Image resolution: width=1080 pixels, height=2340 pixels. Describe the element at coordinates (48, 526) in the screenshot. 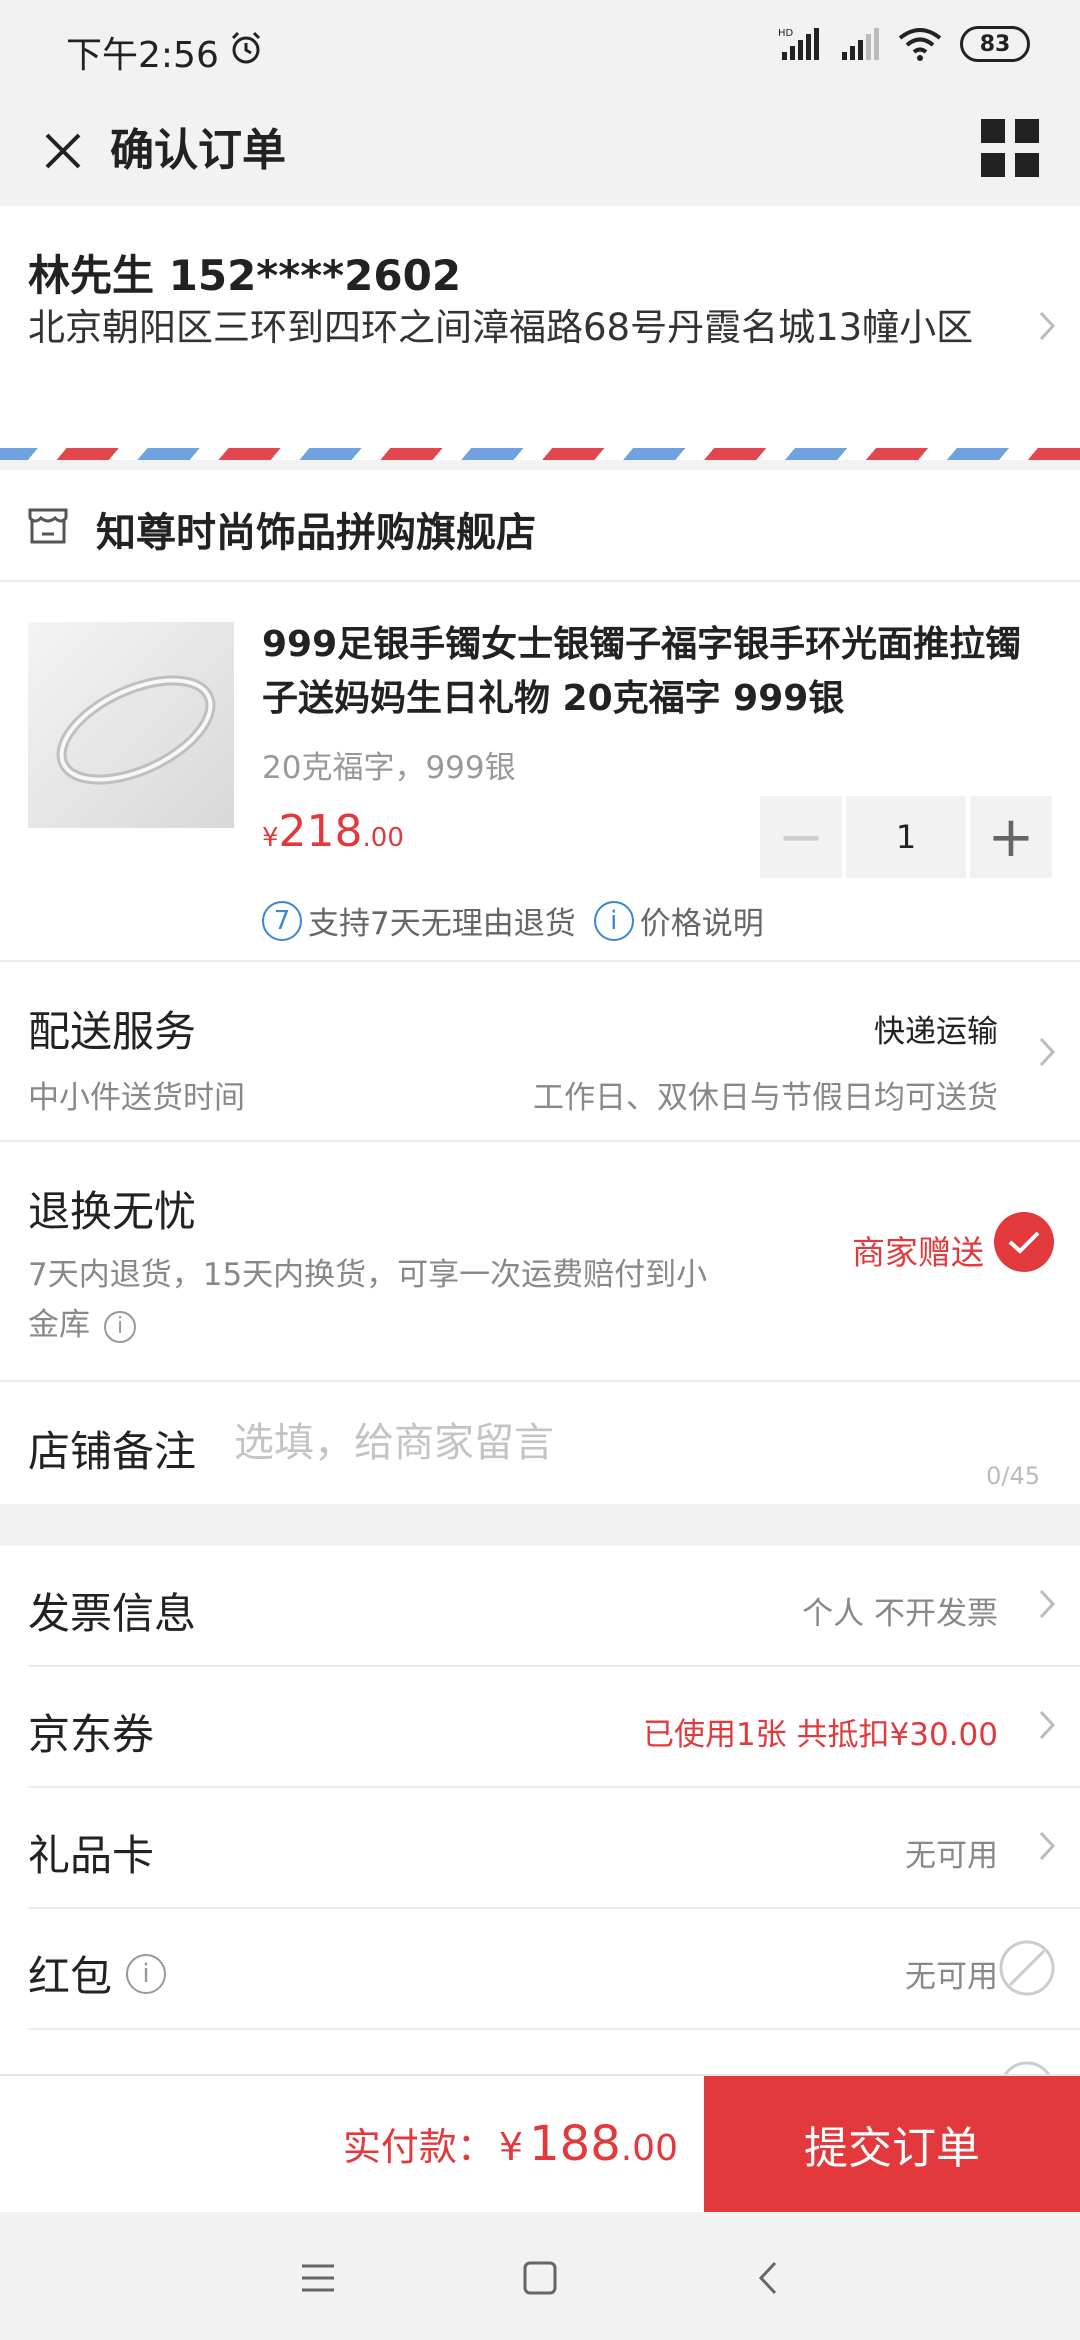

I see `store-icon` at that location.